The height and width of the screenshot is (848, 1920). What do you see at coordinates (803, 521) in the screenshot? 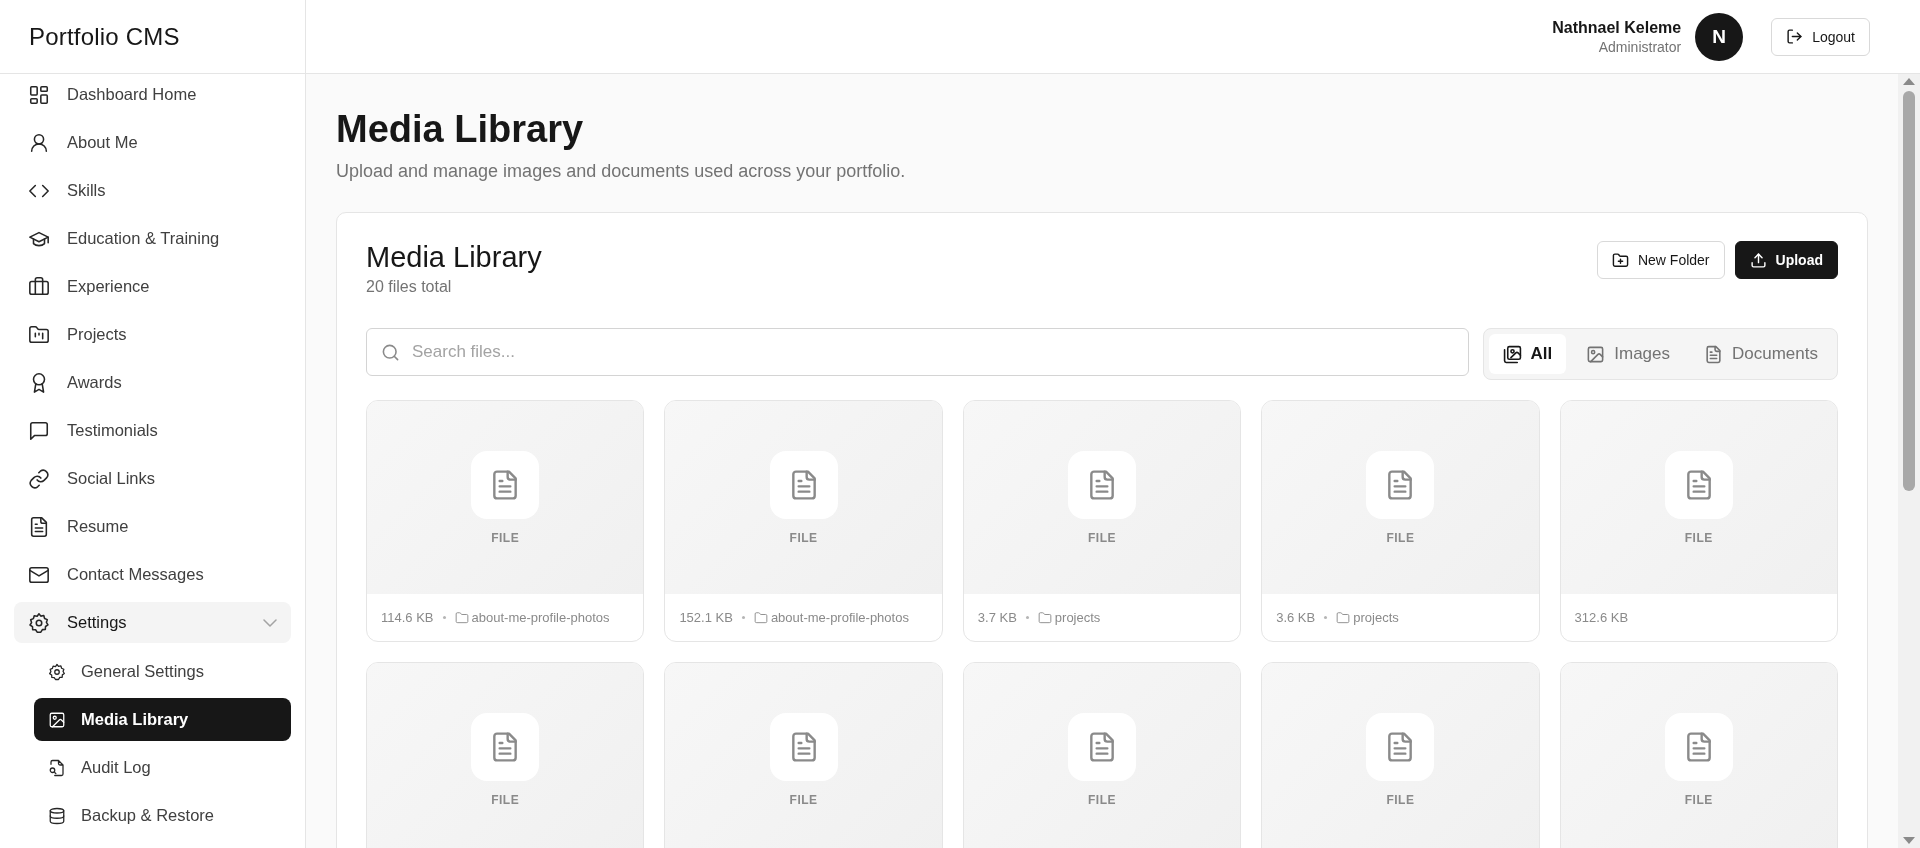
I see `file-card: FILE 152.1 KB about-me-profile-photos` at bounding box center [803, 521].